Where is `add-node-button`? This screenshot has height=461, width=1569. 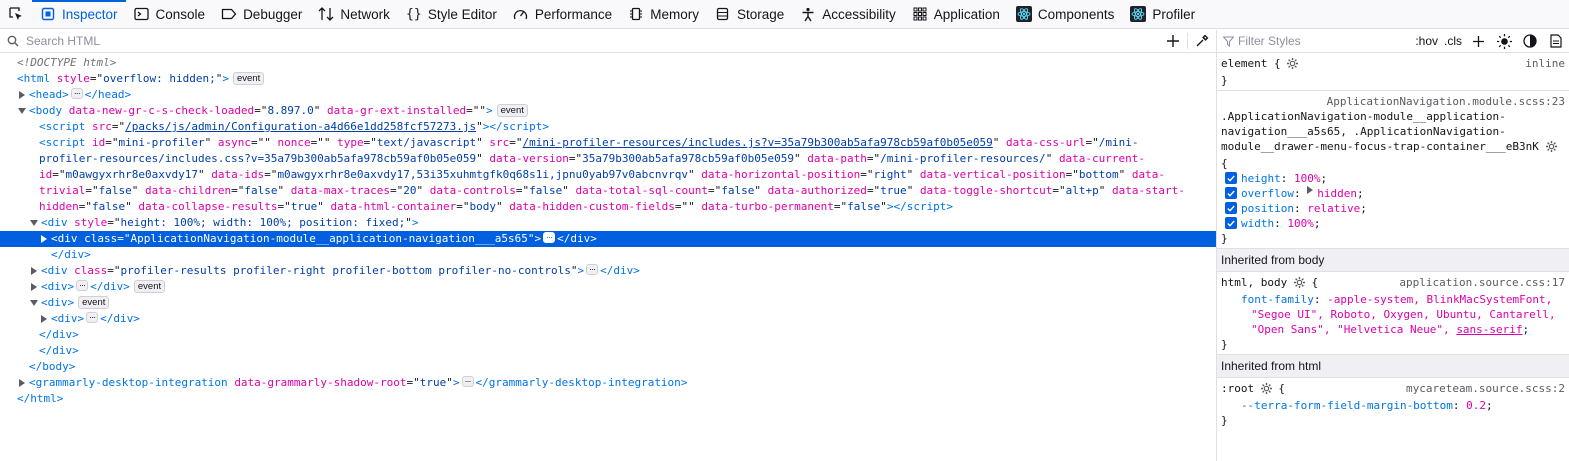
add-node-button is located at coordinates (1173, 41).